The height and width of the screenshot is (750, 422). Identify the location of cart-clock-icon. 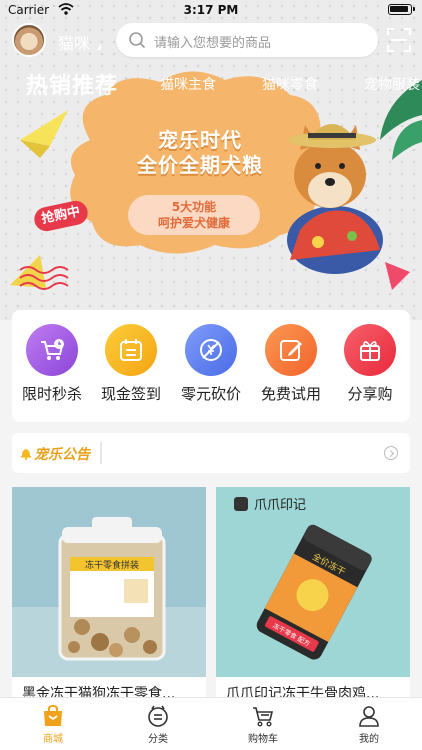
(52, 350).